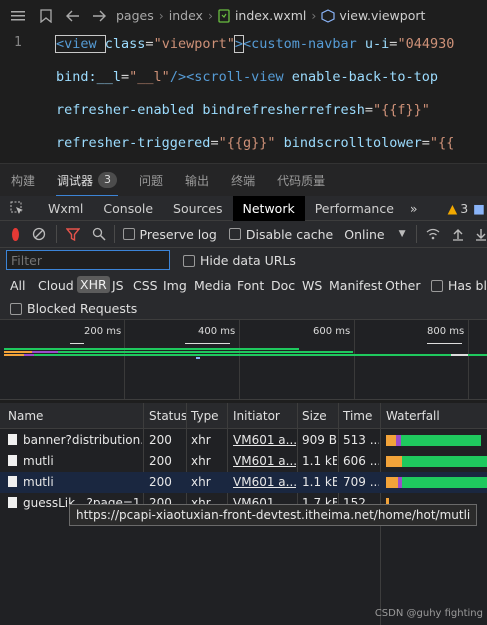 This screenshot has width=487, height=625. I want to click on column-header-waterfall: Waterfall, so click(413, 416).